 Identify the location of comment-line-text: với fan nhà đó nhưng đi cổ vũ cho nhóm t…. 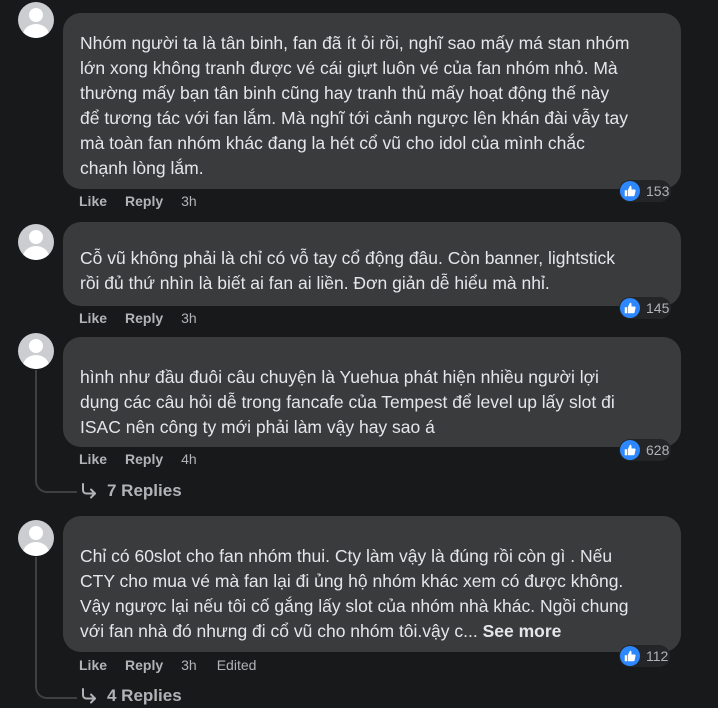
(279, 631).